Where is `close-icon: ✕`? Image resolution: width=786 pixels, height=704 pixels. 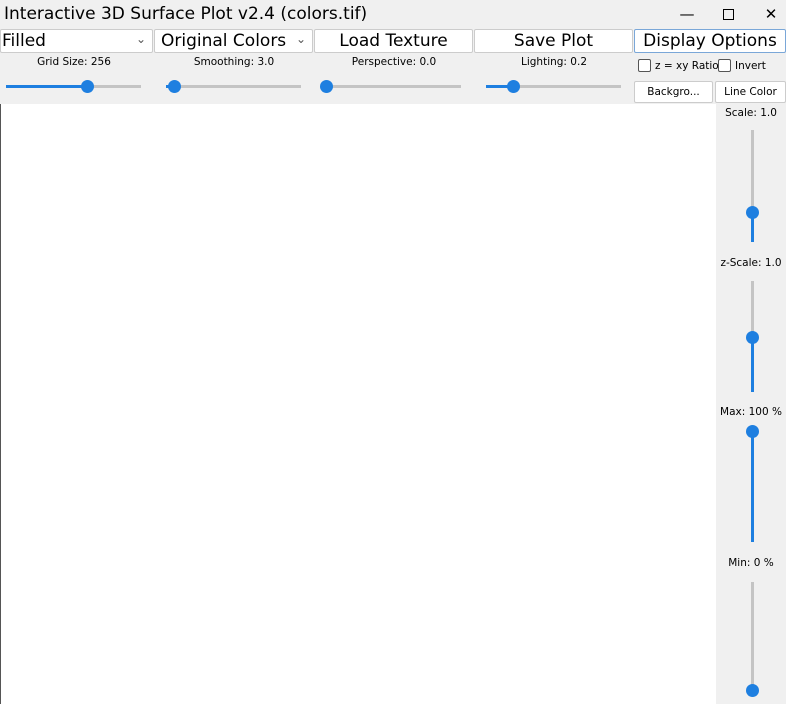
close-icon: ✕ is located at coordinates (771, 14).